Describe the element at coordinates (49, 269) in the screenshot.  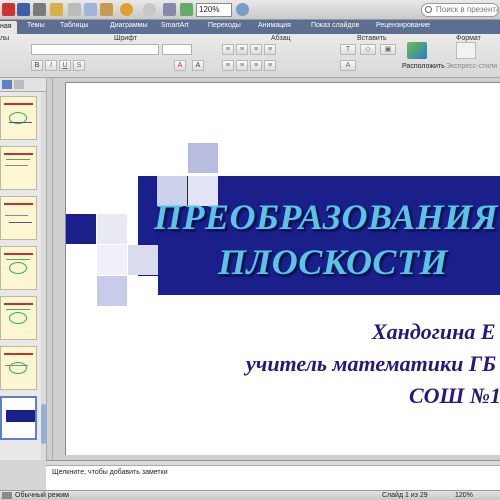
I see `pane-splitter` at that location.